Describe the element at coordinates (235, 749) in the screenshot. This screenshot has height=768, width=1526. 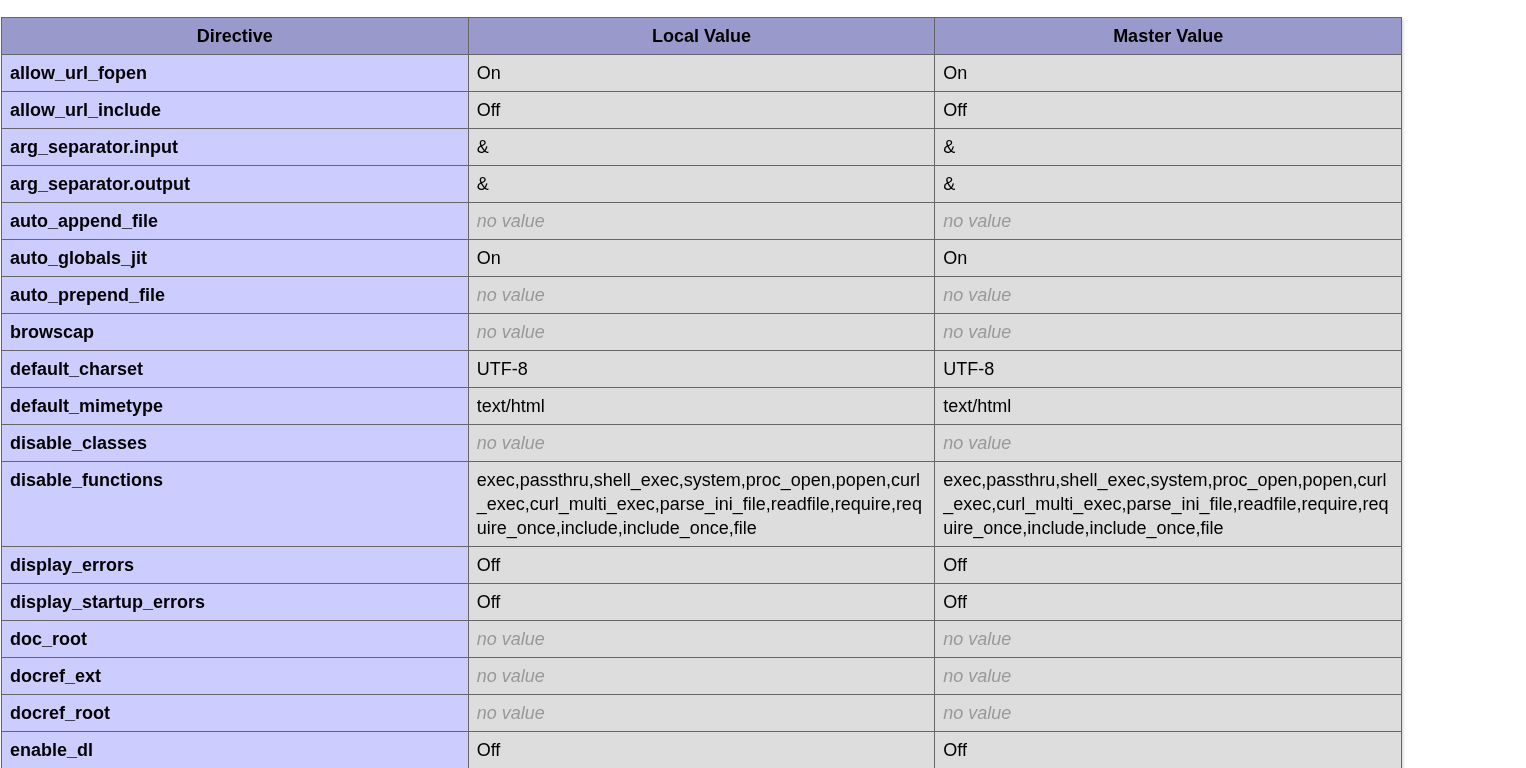
I see `directive-cell: enable_dl` at that location.